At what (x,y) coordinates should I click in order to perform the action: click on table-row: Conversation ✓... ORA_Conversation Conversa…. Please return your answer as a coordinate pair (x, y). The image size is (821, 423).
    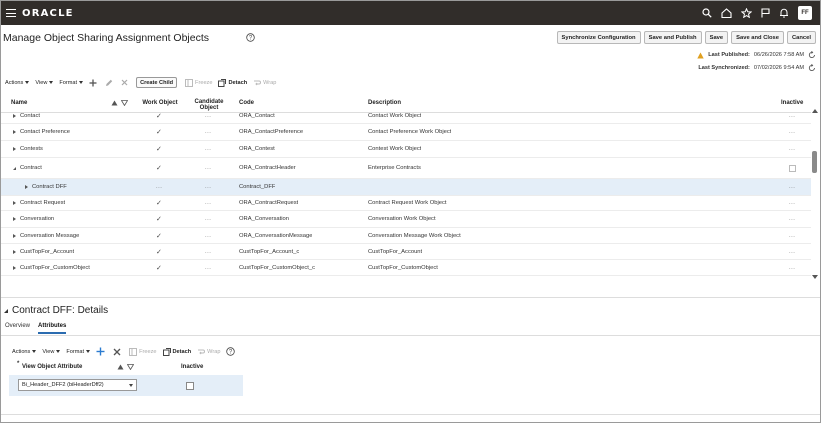
    Looking at the image, I should click on (406, 219).